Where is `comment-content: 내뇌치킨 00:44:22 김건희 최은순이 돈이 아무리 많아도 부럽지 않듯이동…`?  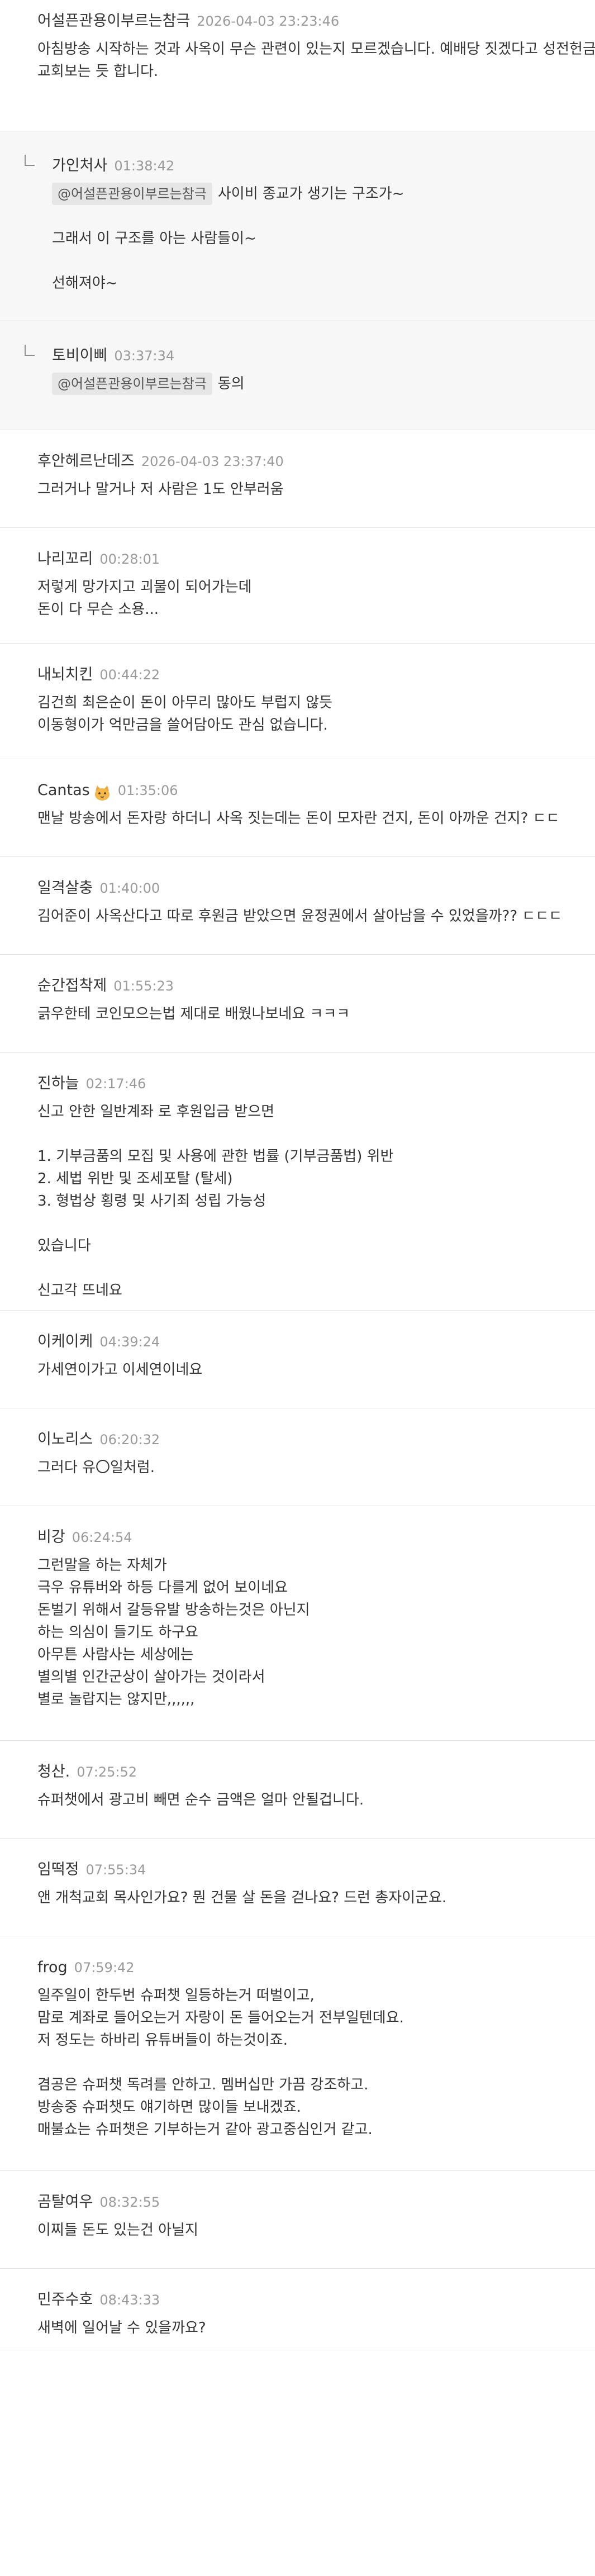
comment-content: 내뇌치킨 00:44:22 김건희 최은순이 돈이 아무리 많아도 부럽지 않듯이동… is located at coordinates (310, 700).